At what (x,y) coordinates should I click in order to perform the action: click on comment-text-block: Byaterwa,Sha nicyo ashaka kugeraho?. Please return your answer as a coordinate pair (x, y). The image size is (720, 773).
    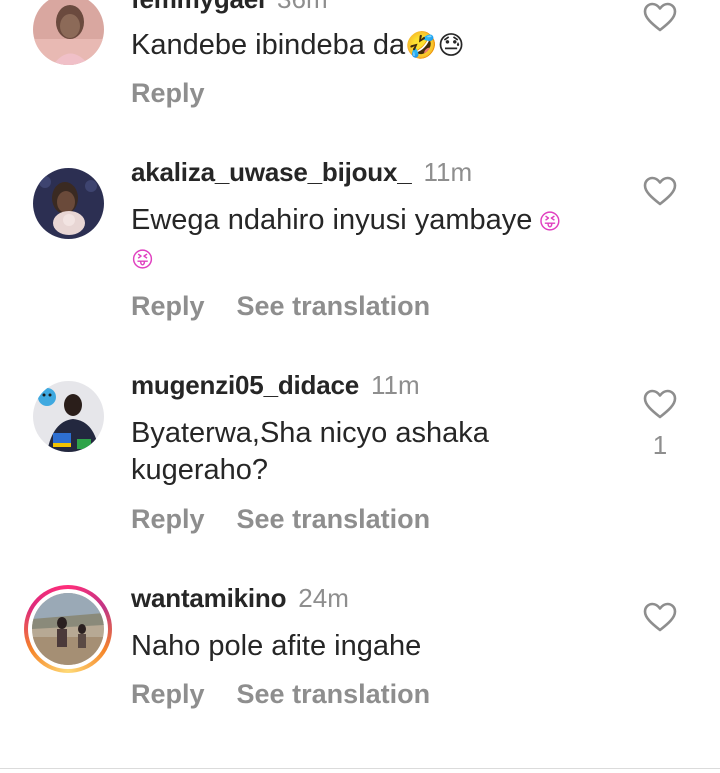
    Looking at the image, I should click on (381, 452).